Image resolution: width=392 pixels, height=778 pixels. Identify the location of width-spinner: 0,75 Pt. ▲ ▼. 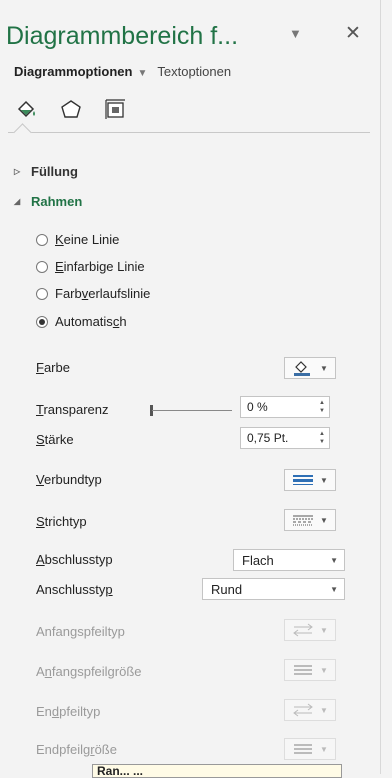
(285, 438).